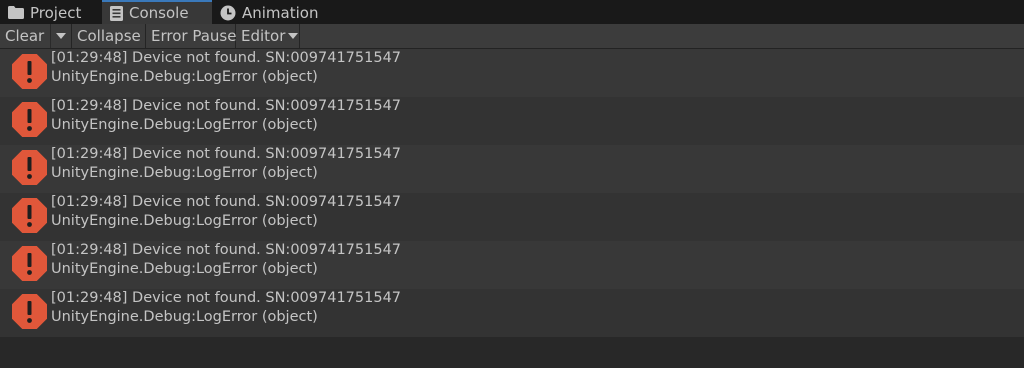  What do you see at coordinates (16, 12) in the screenshot?
I see `folder-icon` at bounding box center [16, 12].